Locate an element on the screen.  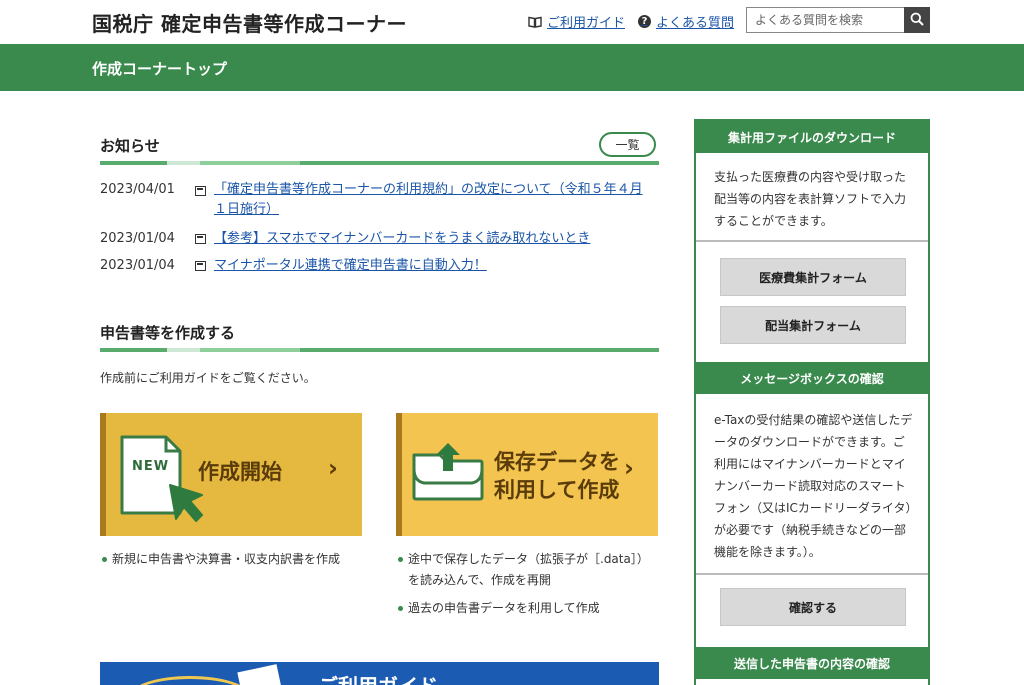
medical-expense-form-button: 医療費集計フォーム is located at coordinates (813, 277).